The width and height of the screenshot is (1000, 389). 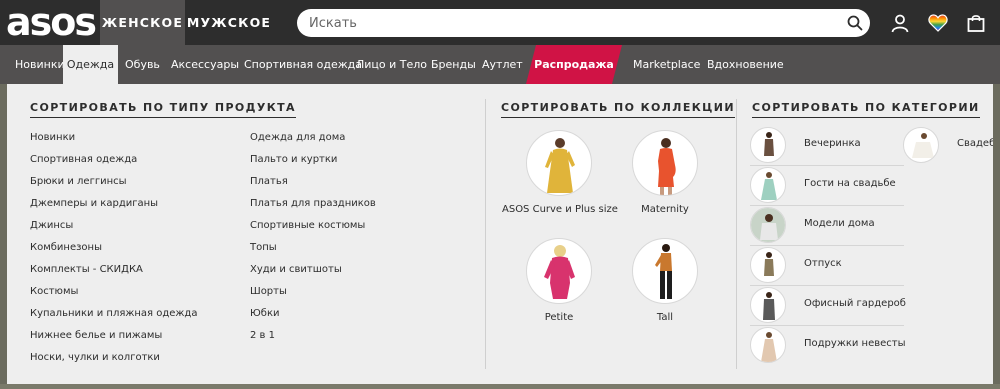 What do you see at coordinates (900, 23) in the screenshot?
I see `account-icon` at bounding box center [900, 23].